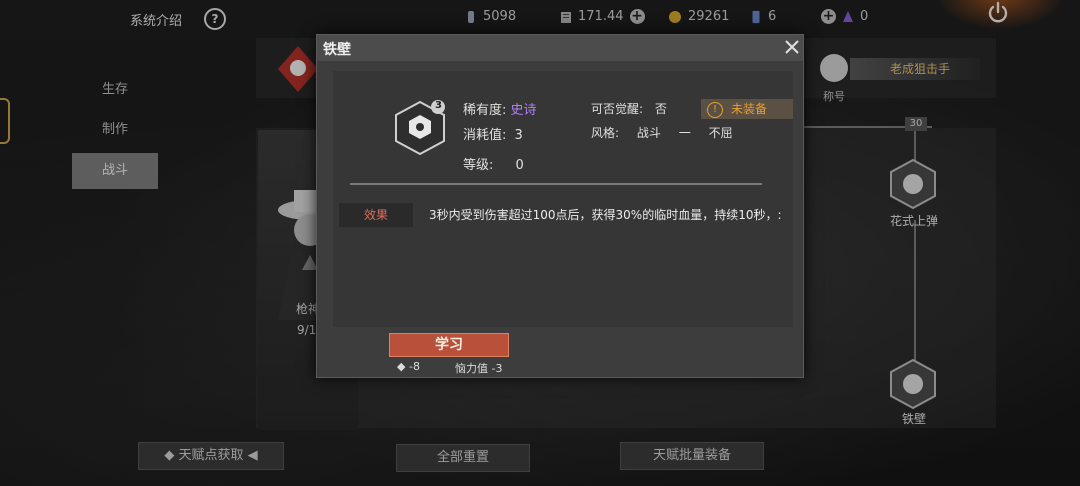 This screenshot has height=486, width=1080. Describe the element at coordinates (497, 368) in the screenshot. I see `anger-cost-value: -3` at that location.